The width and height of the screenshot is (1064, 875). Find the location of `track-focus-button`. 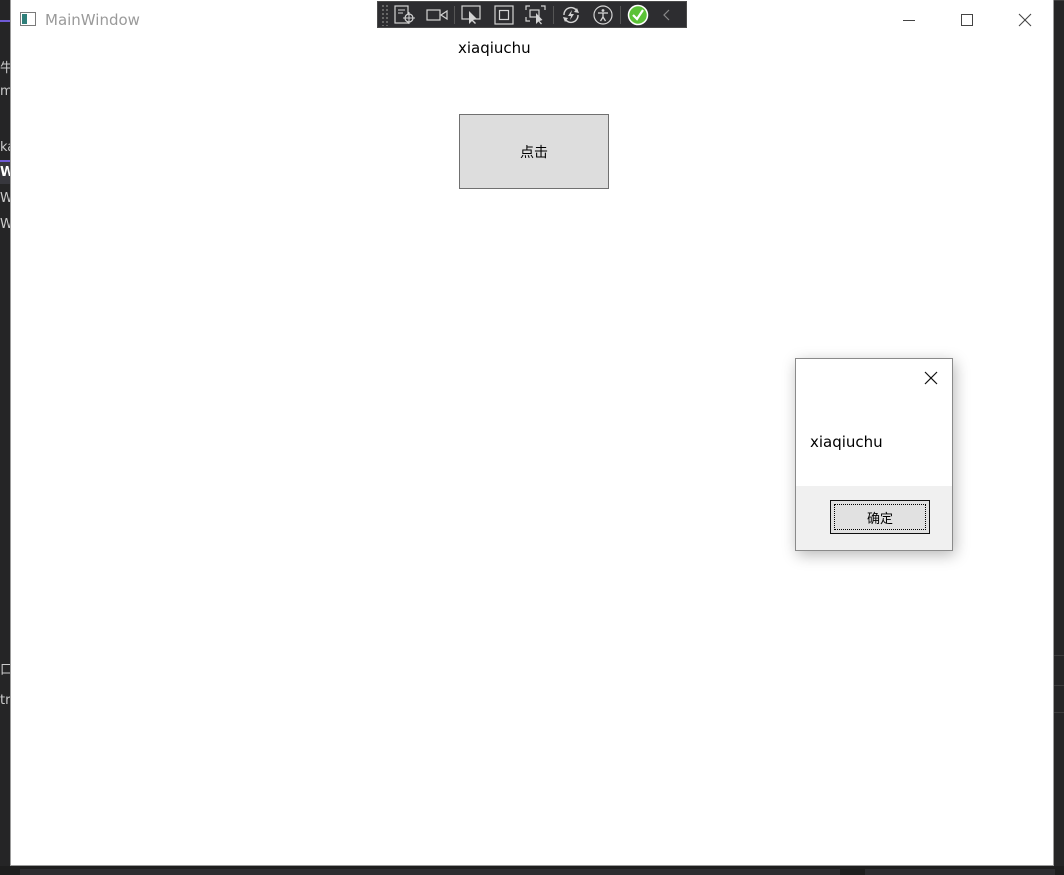

track-focus-button is located at coordinates (536, 14).